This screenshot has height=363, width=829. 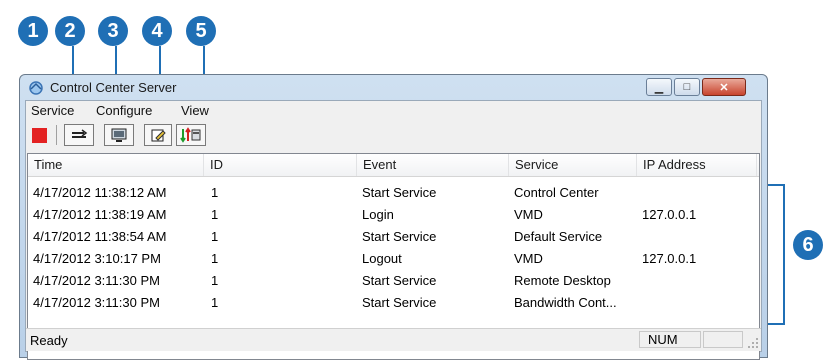 What do you see at coordinates (33, 31) in the screenshot?
I see `callout-1: 1` at bounding box center [33, 31].